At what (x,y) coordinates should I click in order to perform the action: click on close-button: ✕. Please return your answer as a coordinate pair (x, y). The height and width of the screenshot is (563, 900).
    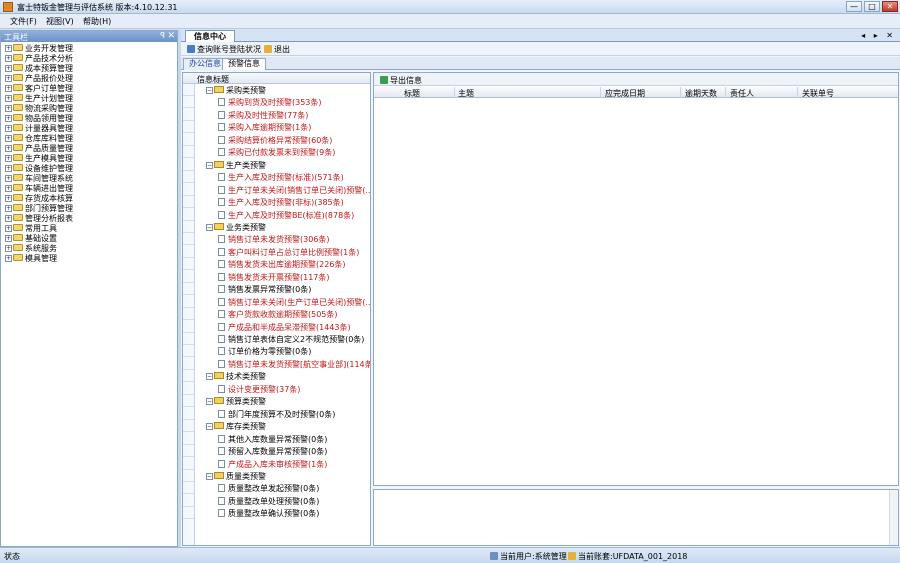
    Looking at the image, I should click on (890, 6).